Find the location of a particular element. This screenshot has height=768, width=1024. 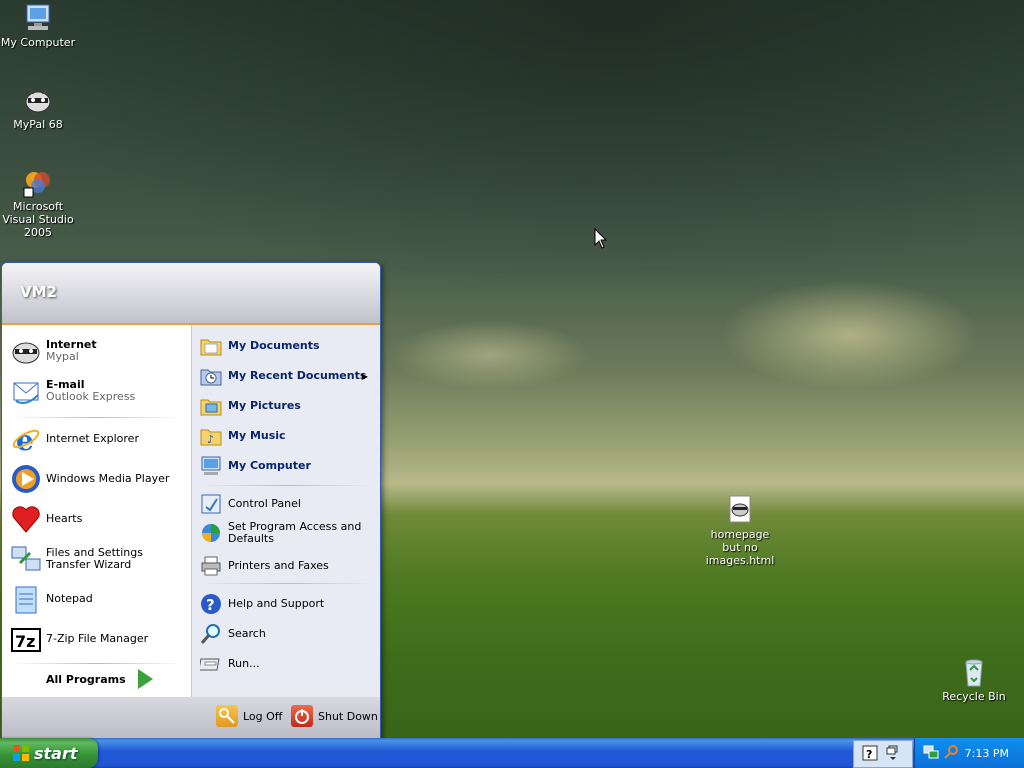

power-icon is located at coordinates (302, 716).